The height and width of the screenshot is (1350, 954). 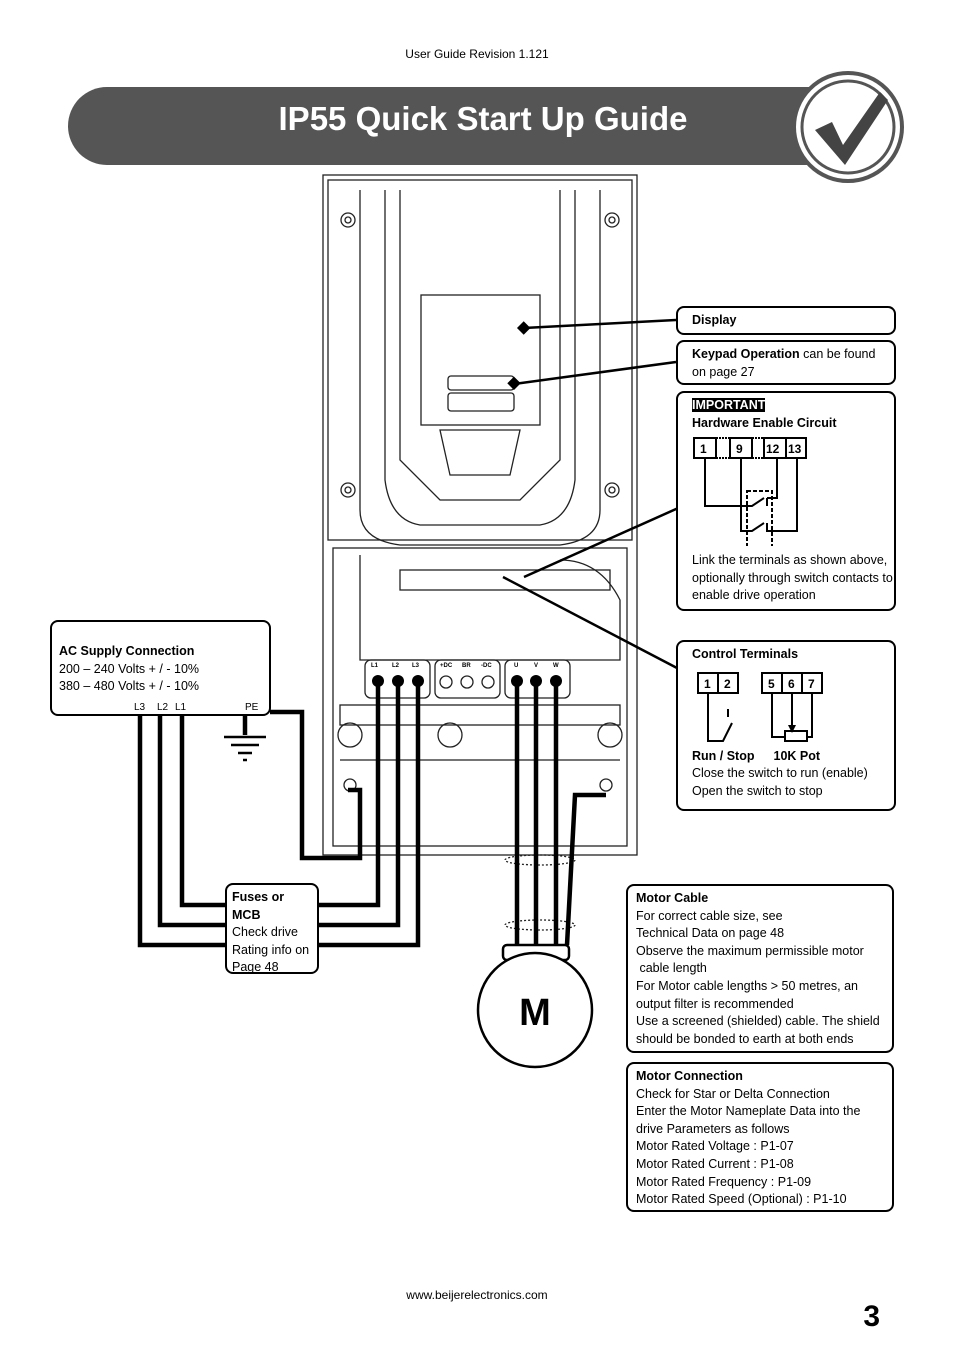 What do you see at coordinates (811, 684) in the screenshot?
I see `terminal-7: 7` at bounding box center [811, 684].